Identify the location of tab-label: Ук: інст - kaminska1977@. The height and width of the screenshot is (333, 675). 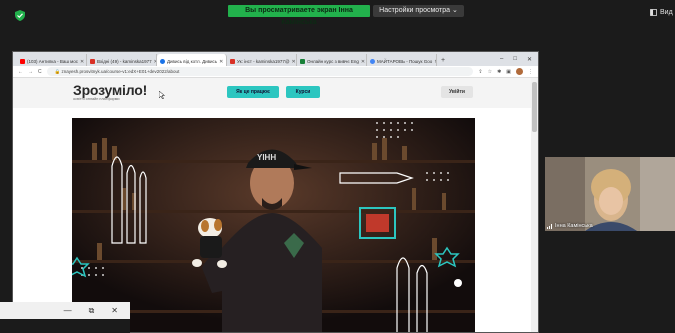
(263, 61).